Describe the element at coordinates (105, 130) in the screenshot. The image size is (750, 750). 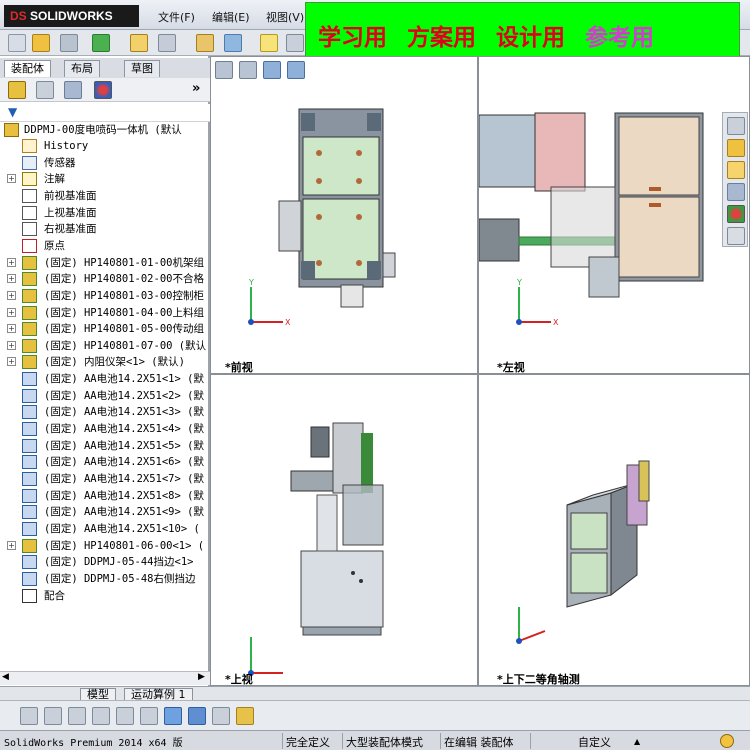
I see `tree-root: DDPMJ-00度电喷码一体机 (默认` at that location.